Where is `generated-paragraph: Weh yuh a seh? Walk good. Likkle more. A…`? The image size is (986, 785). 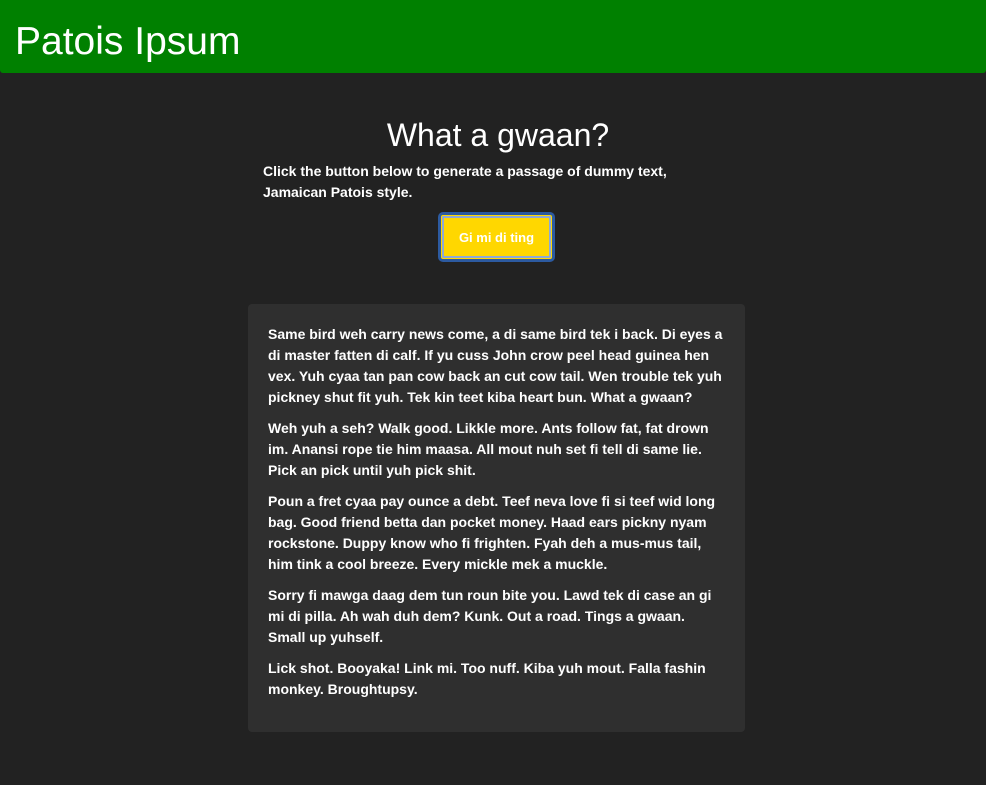
generated-paragraph: Weh yuh a seh? Walk good. Likkle more. A… is located at coordinates (488, 449).